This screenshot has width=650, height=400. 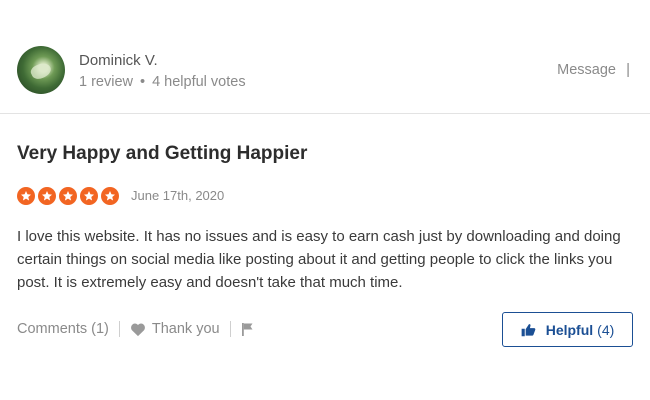 I want to click on reviewer-stats: 1 review • 4 helpful votes, so click(x=162, y=82).